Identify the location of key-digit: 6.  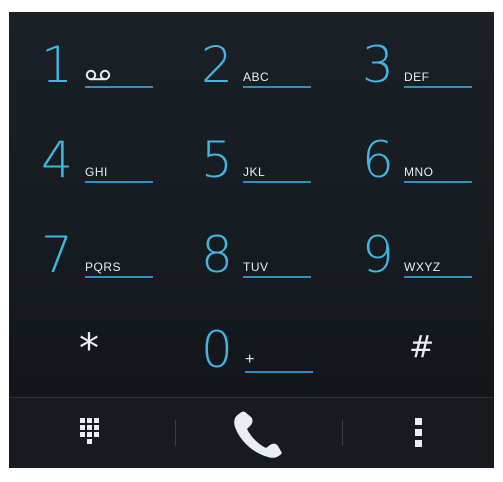
(378, 160).